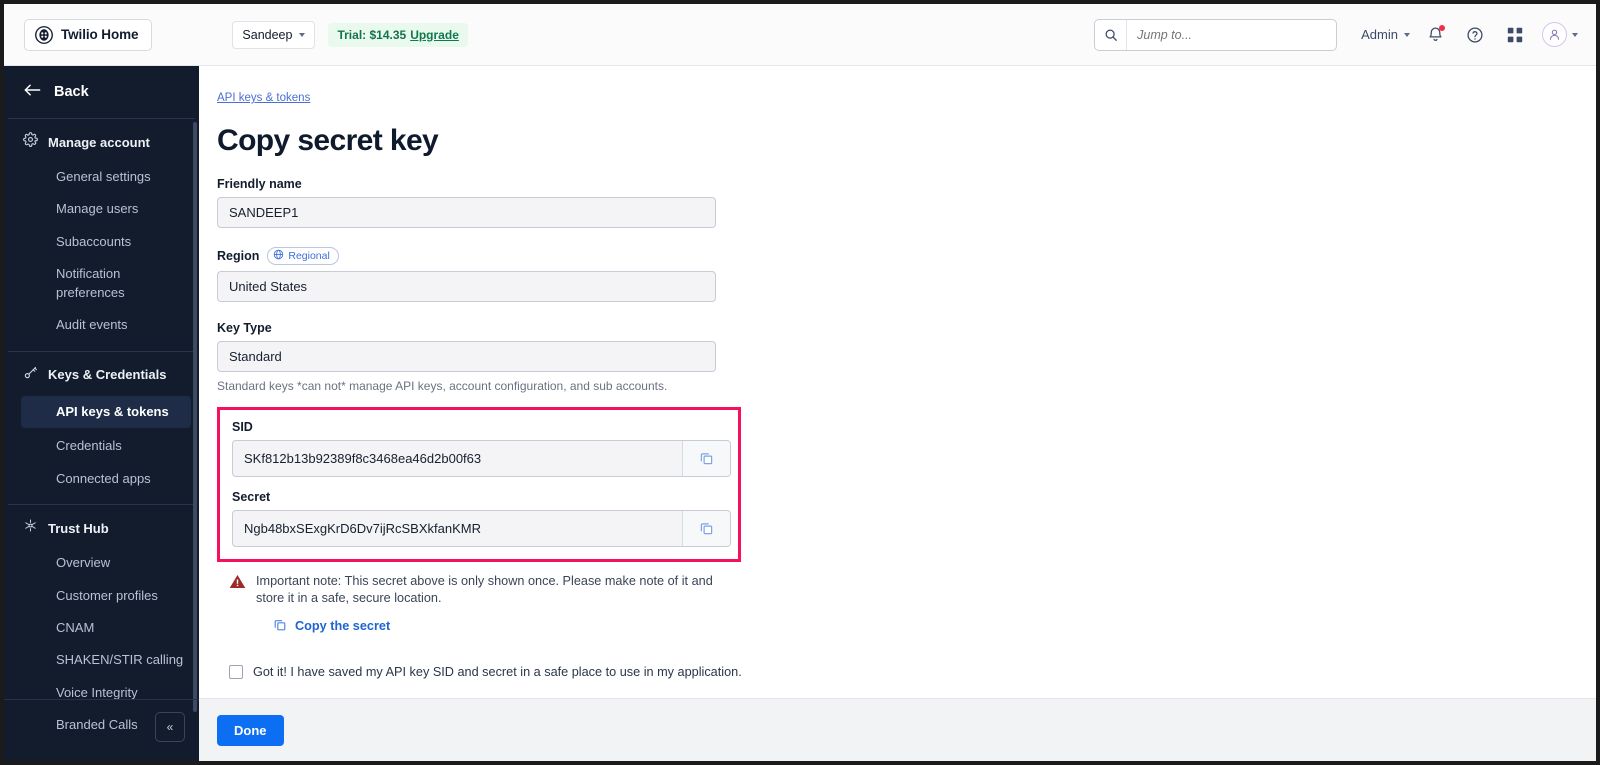  I want to click on friendly-name-label: Friendly name, so click(259, 184).